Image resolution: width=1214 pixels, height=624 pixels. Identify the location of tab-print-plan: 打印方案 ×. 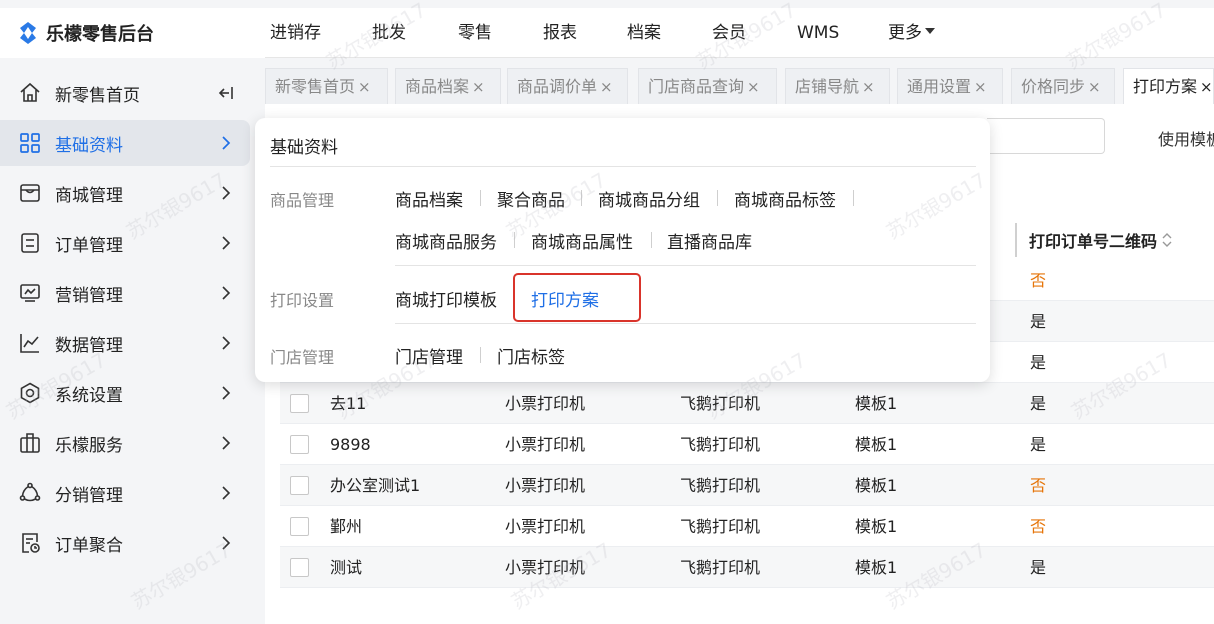
(1168, 86).